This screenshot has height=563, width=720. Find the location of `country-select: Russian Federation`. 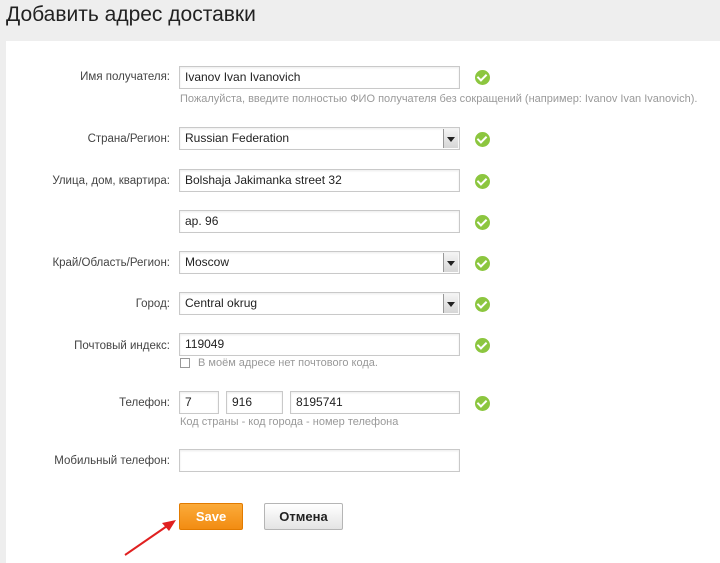

country-select: Russian Federation is located at coordinates (319, 138).